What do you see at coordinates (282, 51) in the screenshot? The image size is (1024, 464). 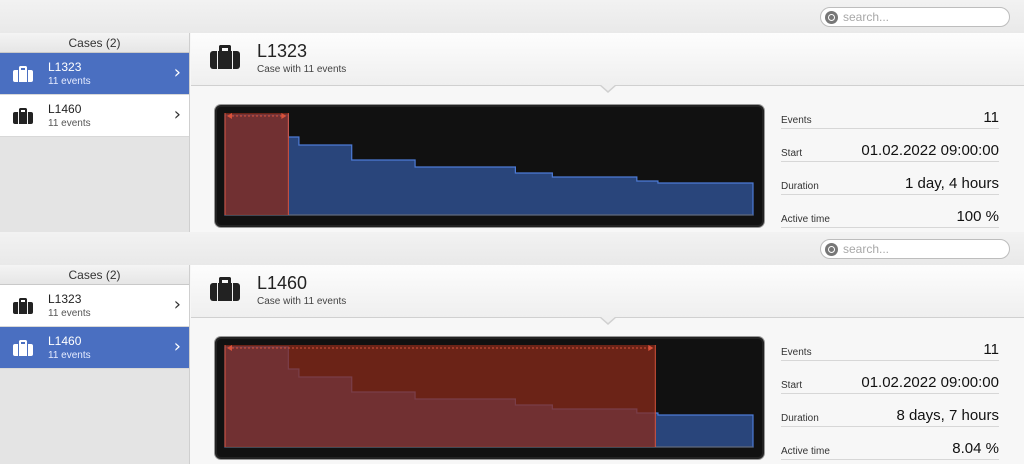 I see `case-title: L1323` at bounding box center [282, 51].